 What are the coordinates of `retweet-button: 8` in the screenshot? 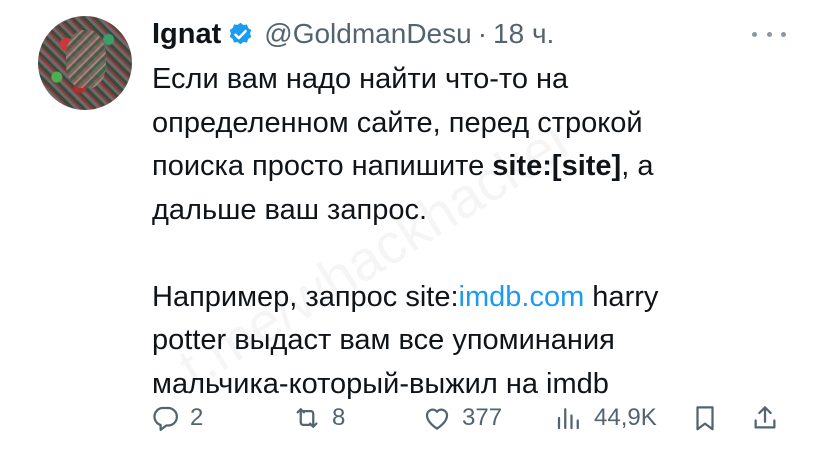 It's located at (318, 418).